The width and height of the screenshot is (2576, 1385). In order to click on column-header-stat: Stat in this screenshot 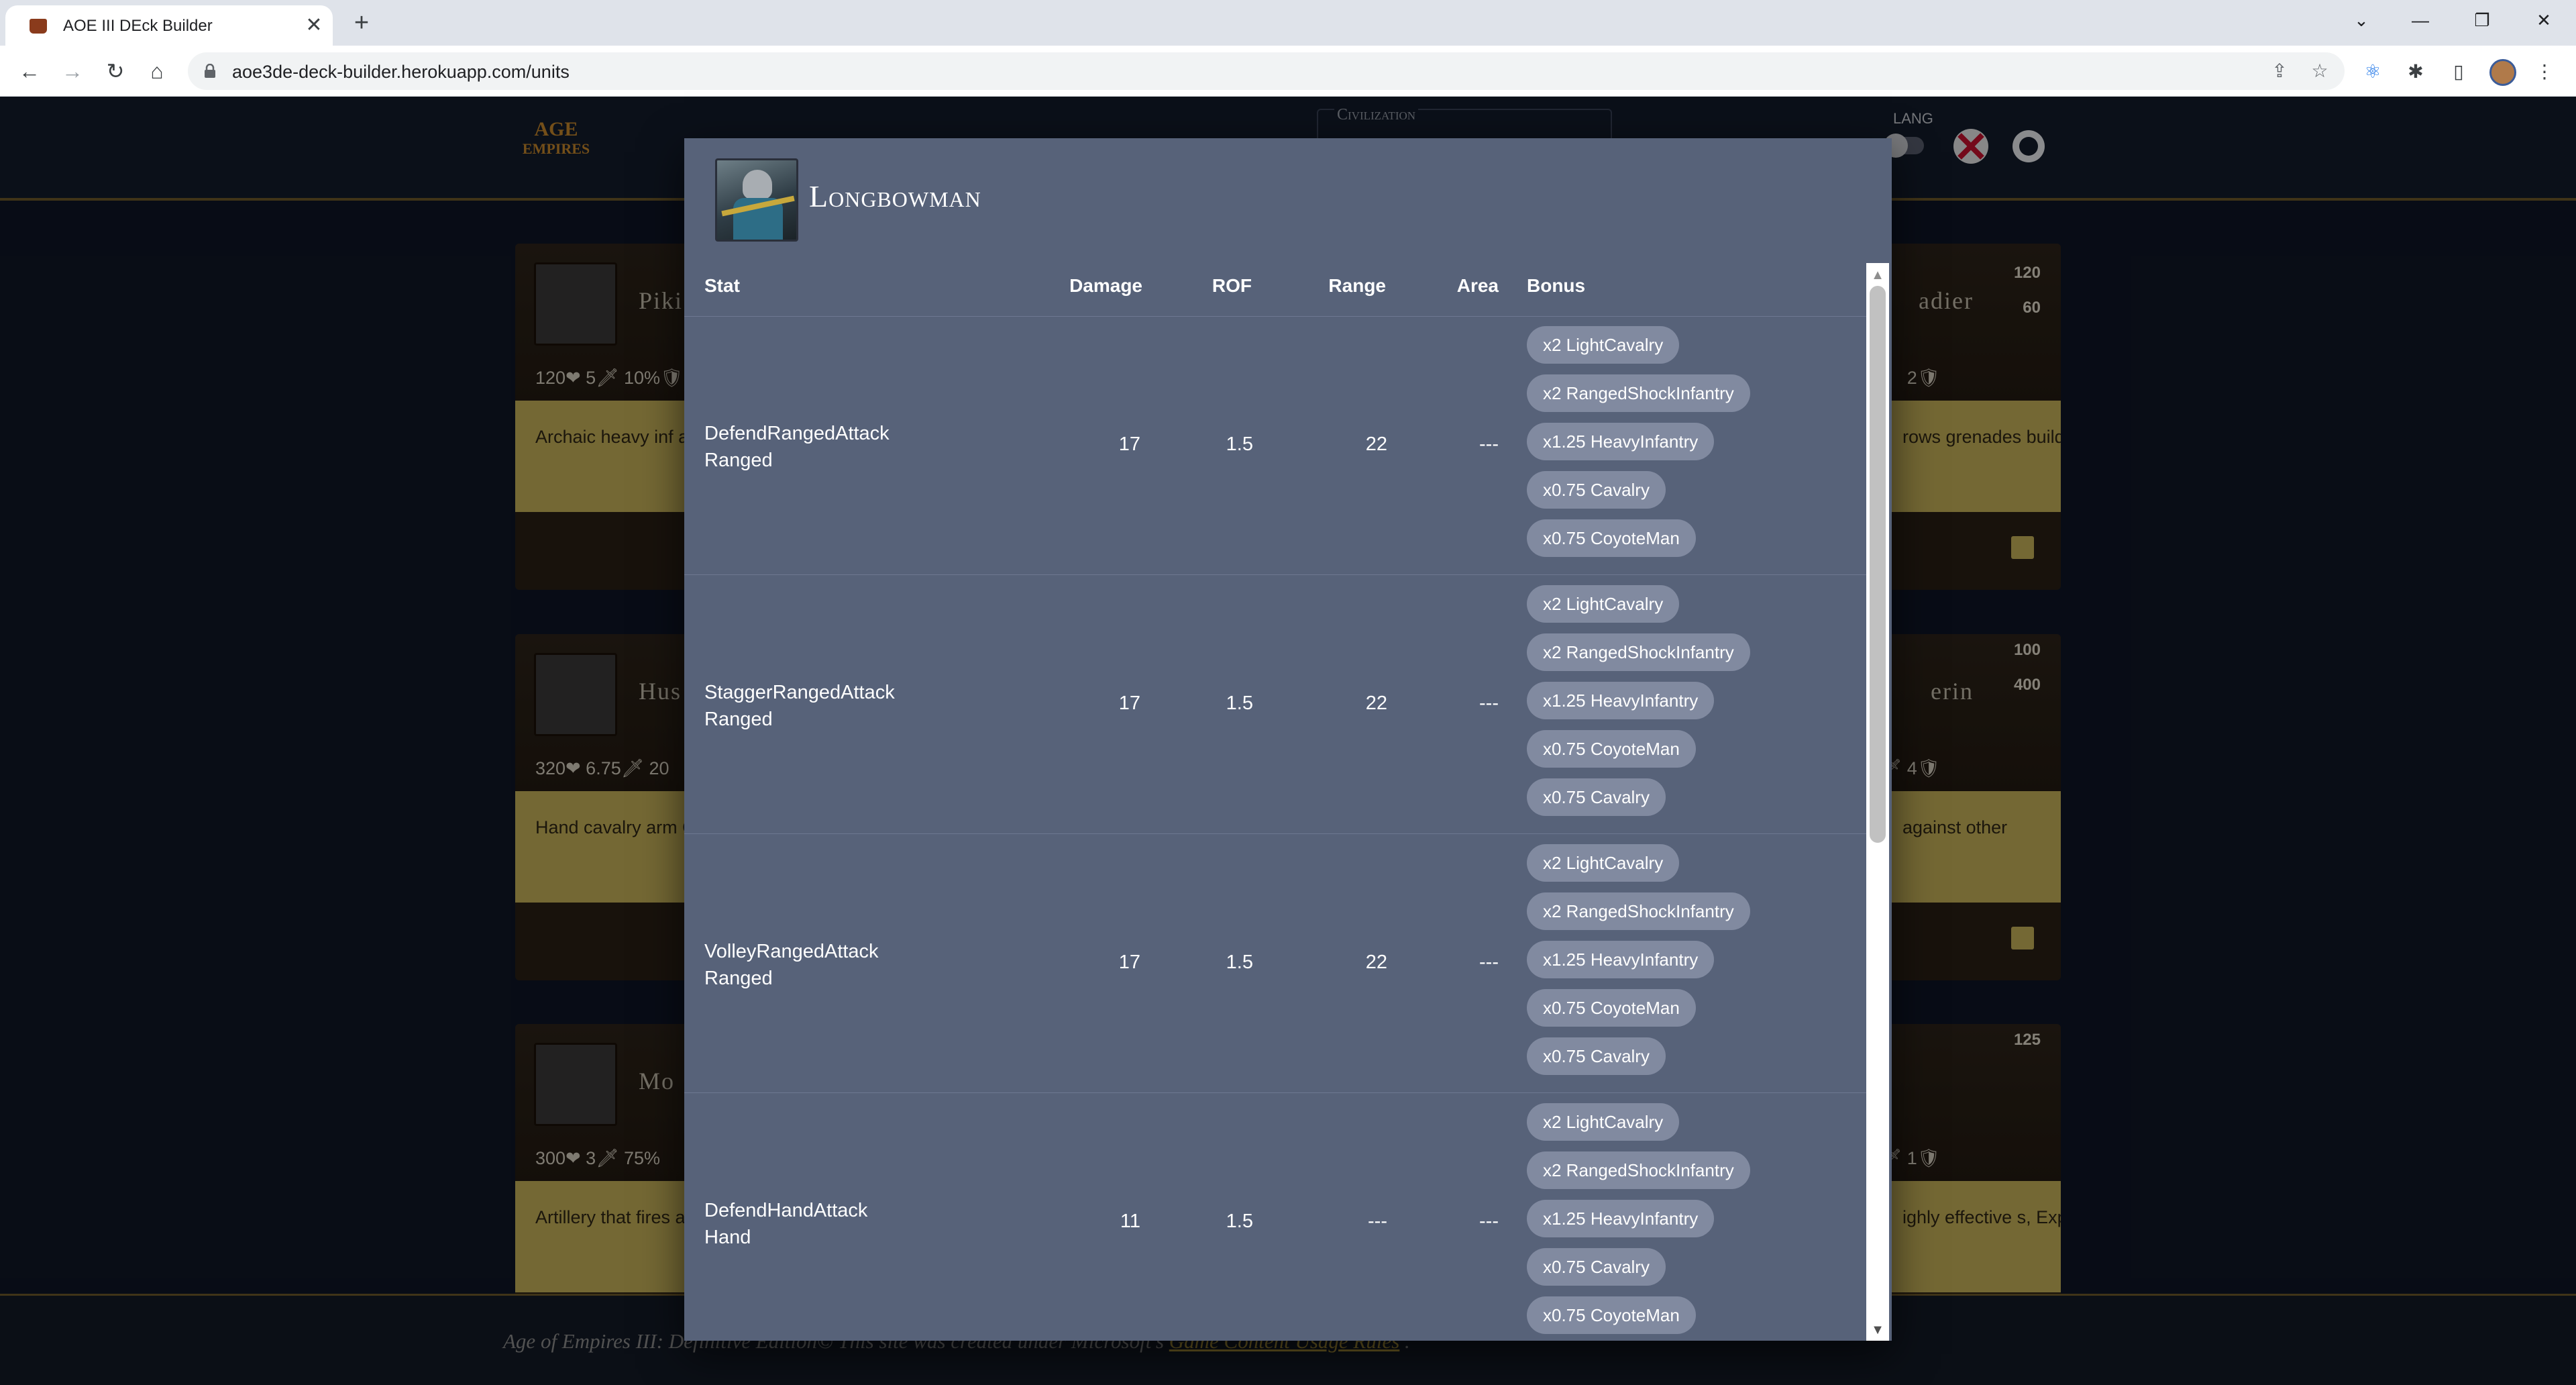, I will do `click(722, 285)`.